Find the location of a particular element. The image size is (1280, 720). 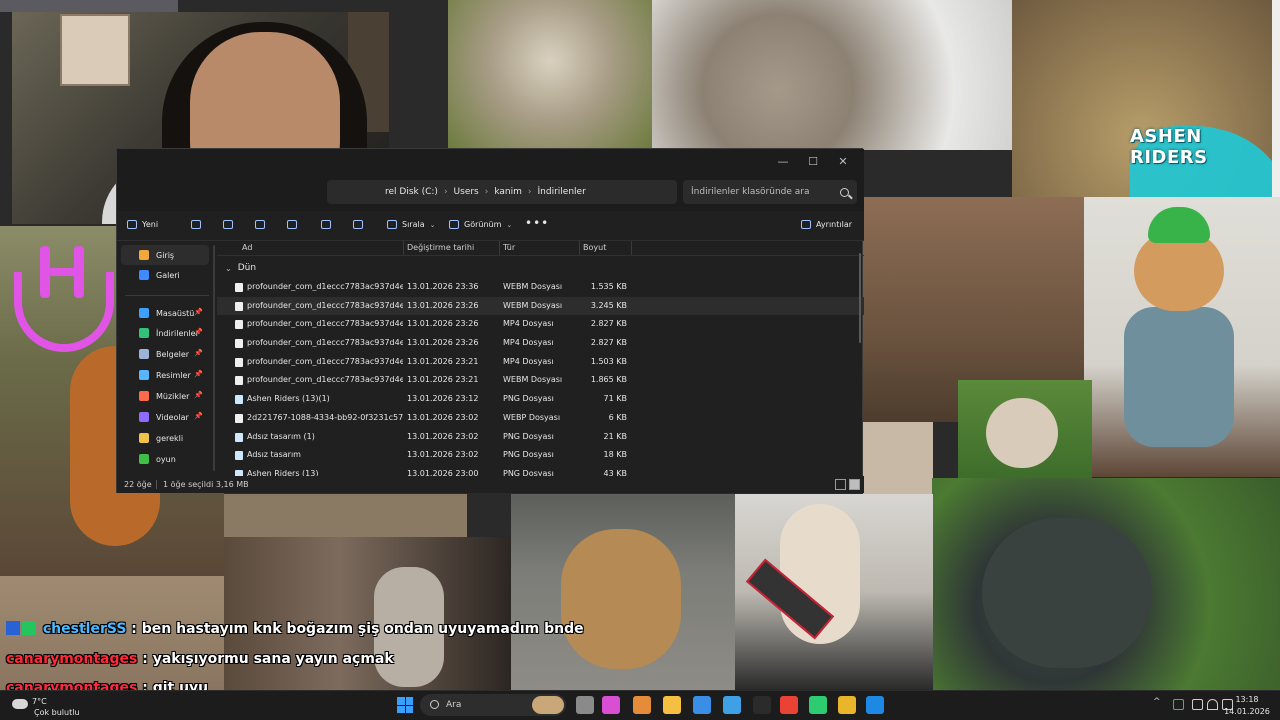

task-view-icon is located at coordinates (585, 705).